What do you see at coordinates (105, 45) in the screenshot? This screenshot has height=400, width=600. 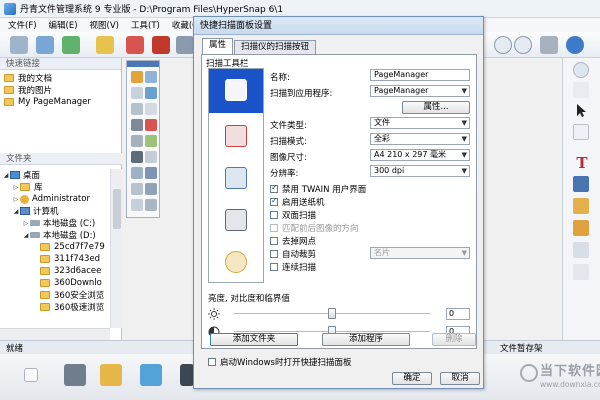 I see `lightning-icon` at bounding box center [105, 45].